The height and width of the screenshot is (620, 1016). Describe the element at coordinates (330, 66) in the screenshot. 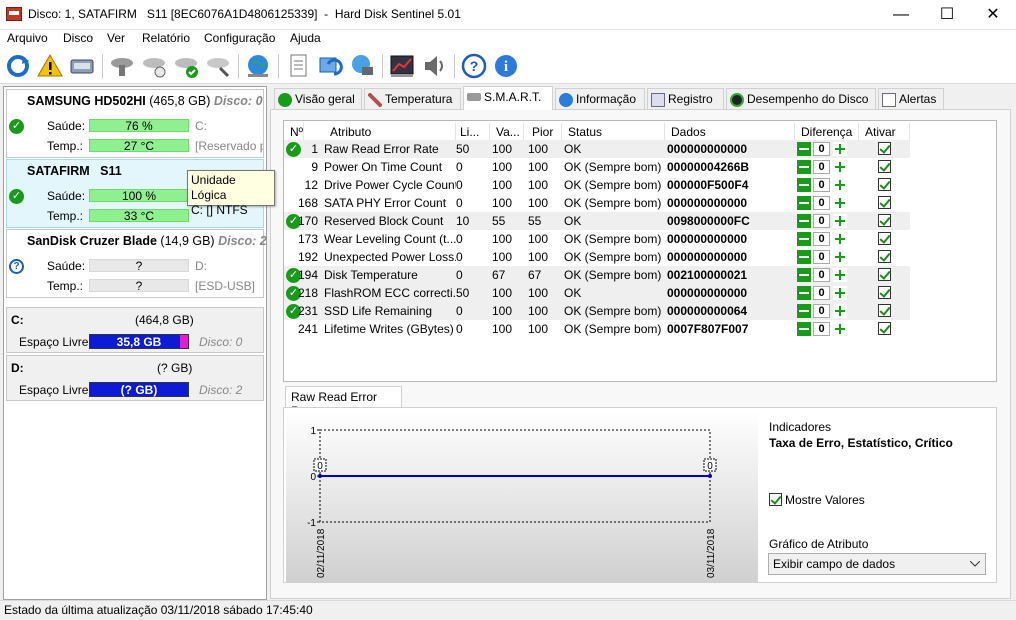

I see `sync-icon` at that location.